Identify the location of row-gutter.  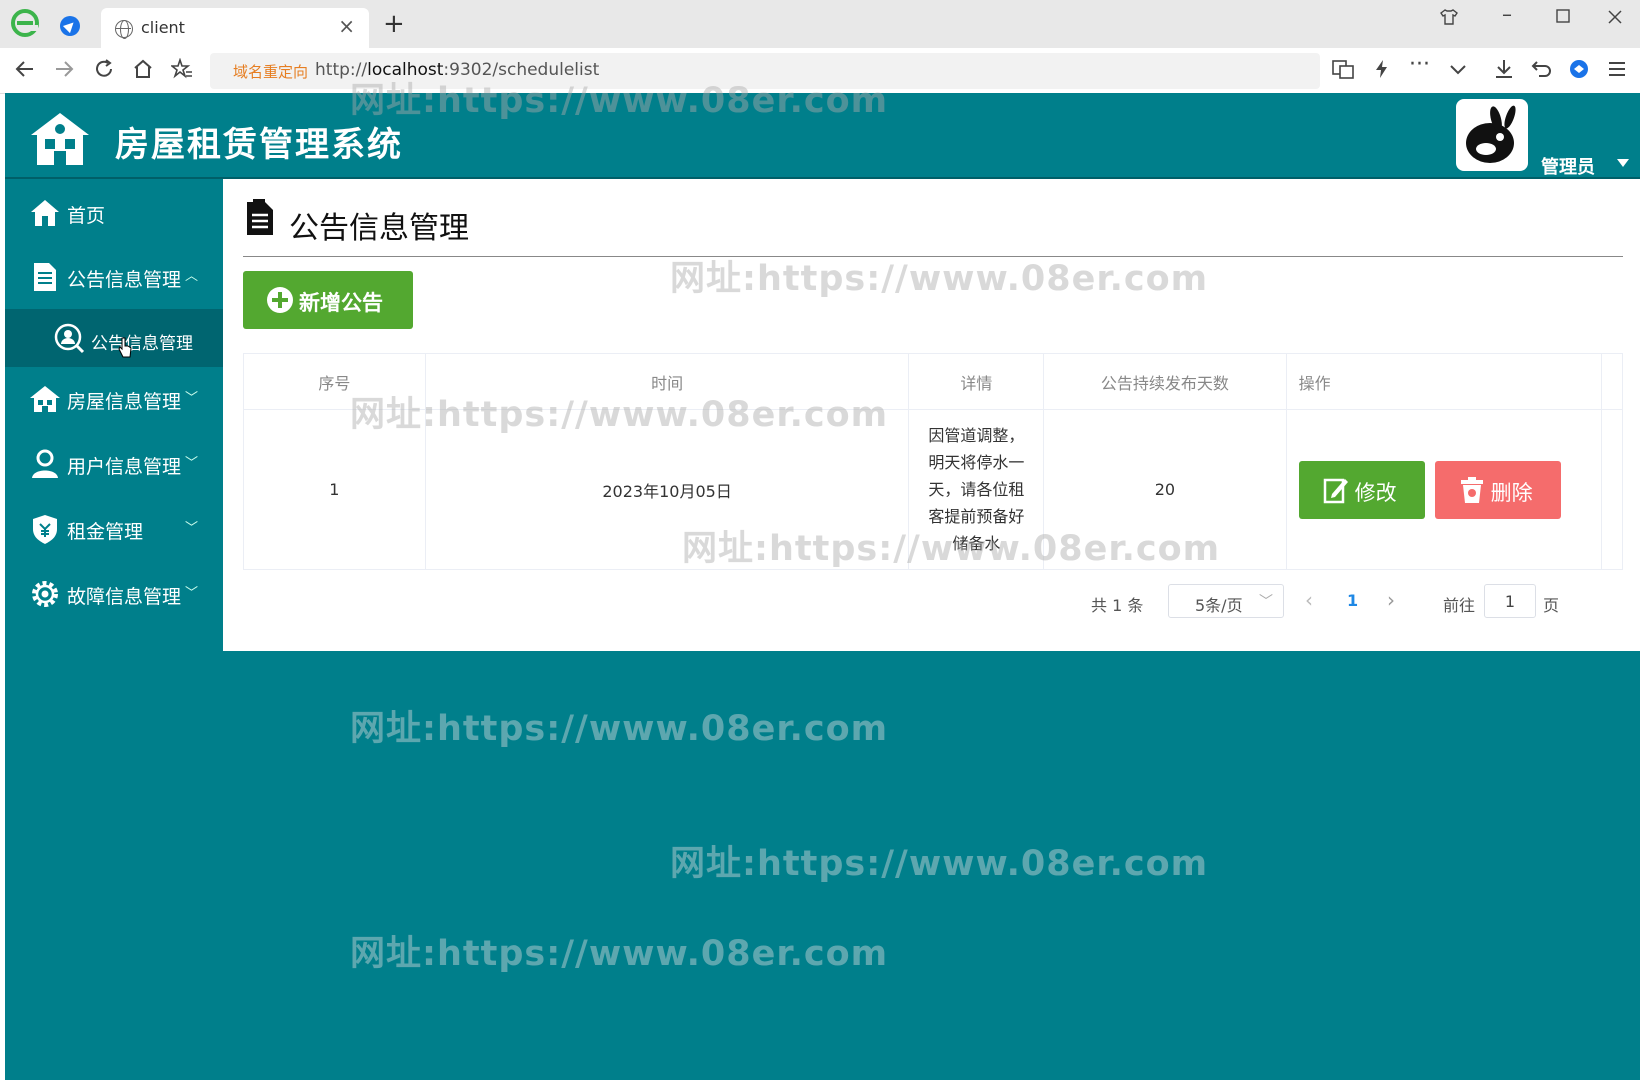
(1612, 489).